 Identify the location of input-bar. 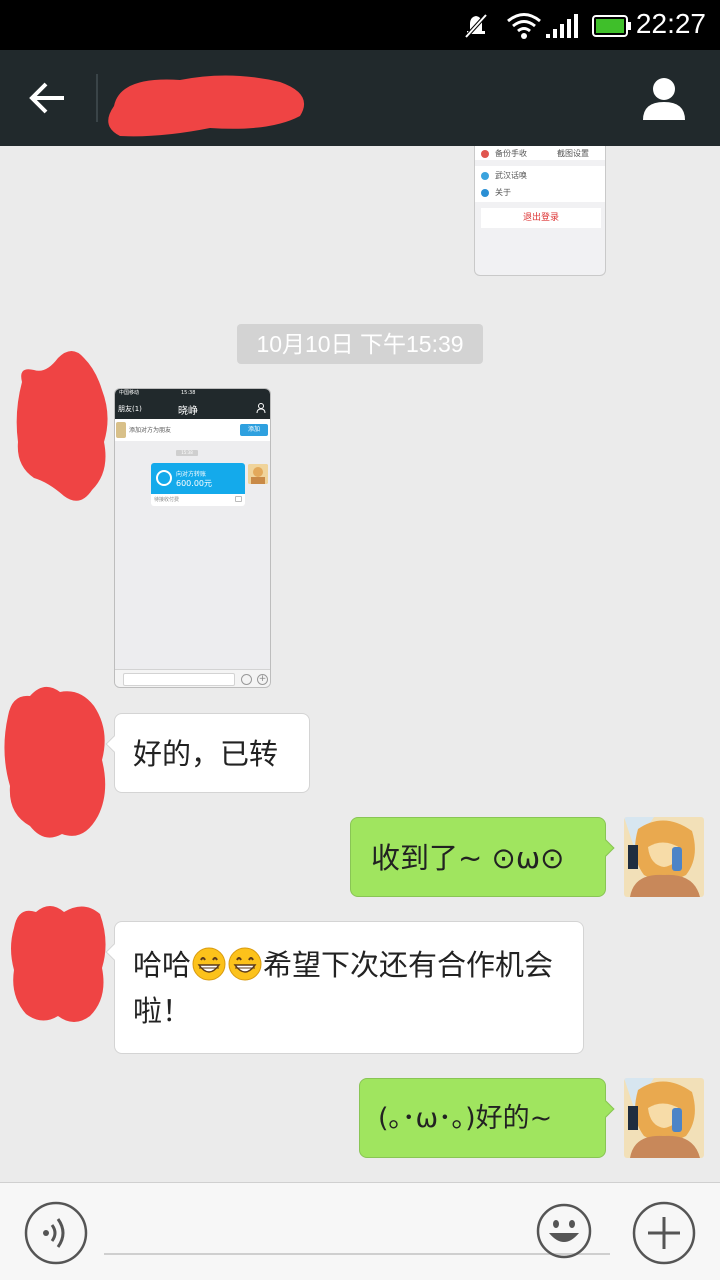
(360, 1231).